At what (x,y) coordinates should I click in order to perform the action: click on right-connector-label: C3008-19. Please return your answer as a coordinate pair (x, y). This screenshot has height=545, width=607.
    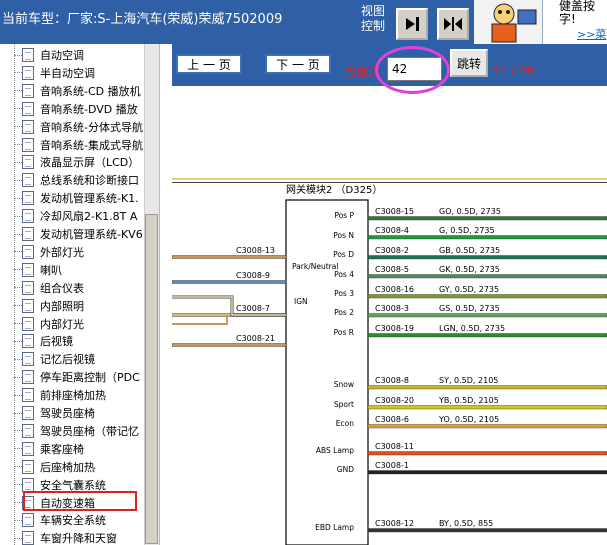
    Looking at the image, I should click on (394, 328).